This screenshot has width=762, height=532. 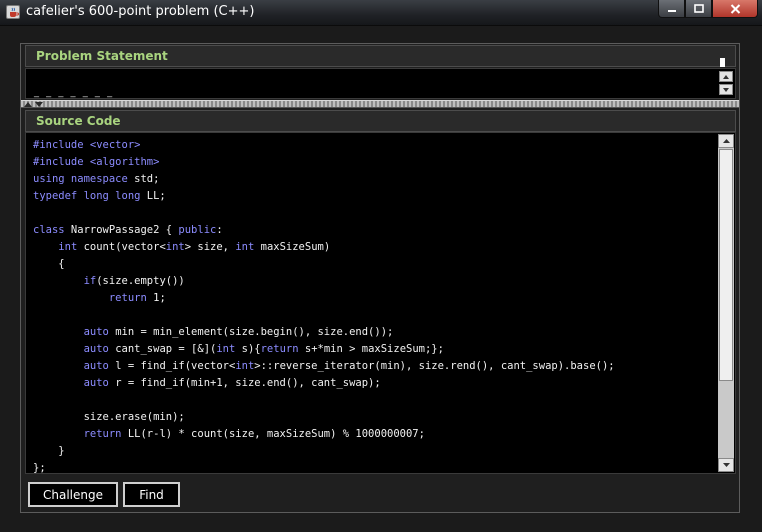 I want to click on minimize-icon, so click(x=671, y=10).